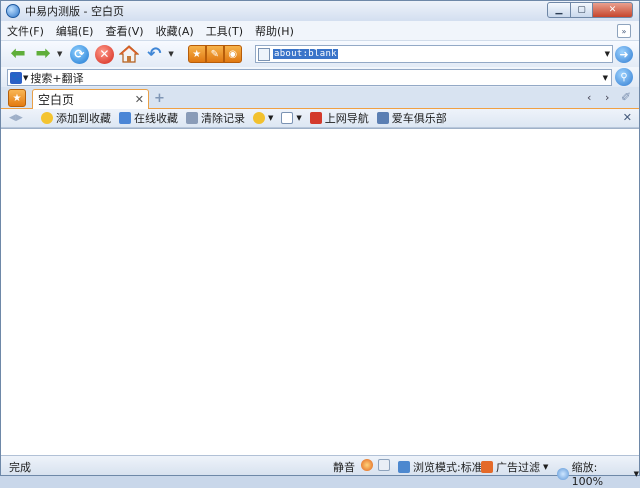  Describe the element at coordinates (159, 98) in the screenshot. I see `new-tab-icon: +` at that location.